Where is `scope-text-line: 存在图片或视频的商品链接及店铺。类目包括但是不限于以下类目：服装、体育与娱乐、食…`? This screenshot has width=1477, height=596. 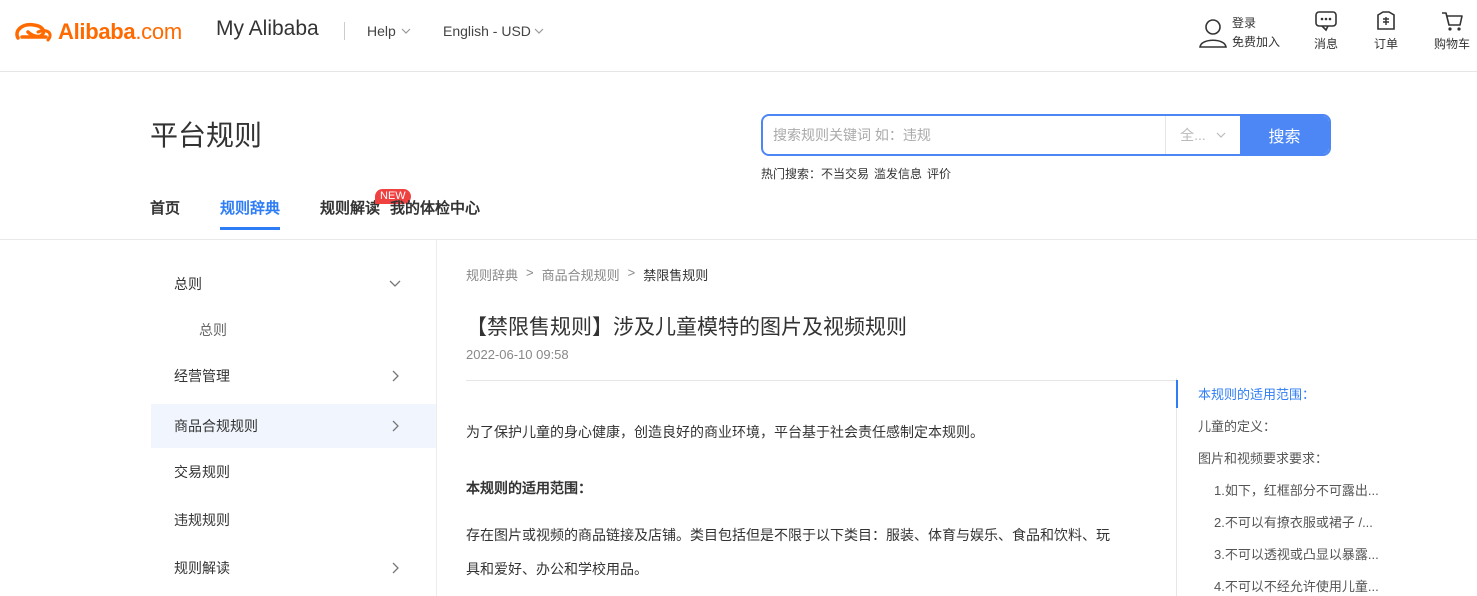
scope-text-line: 存在图片或视频的商品链接及店铺。类目包括但是不限于以下类目：服装、体育与娱乐、食… is located at coordinates (788, 535).